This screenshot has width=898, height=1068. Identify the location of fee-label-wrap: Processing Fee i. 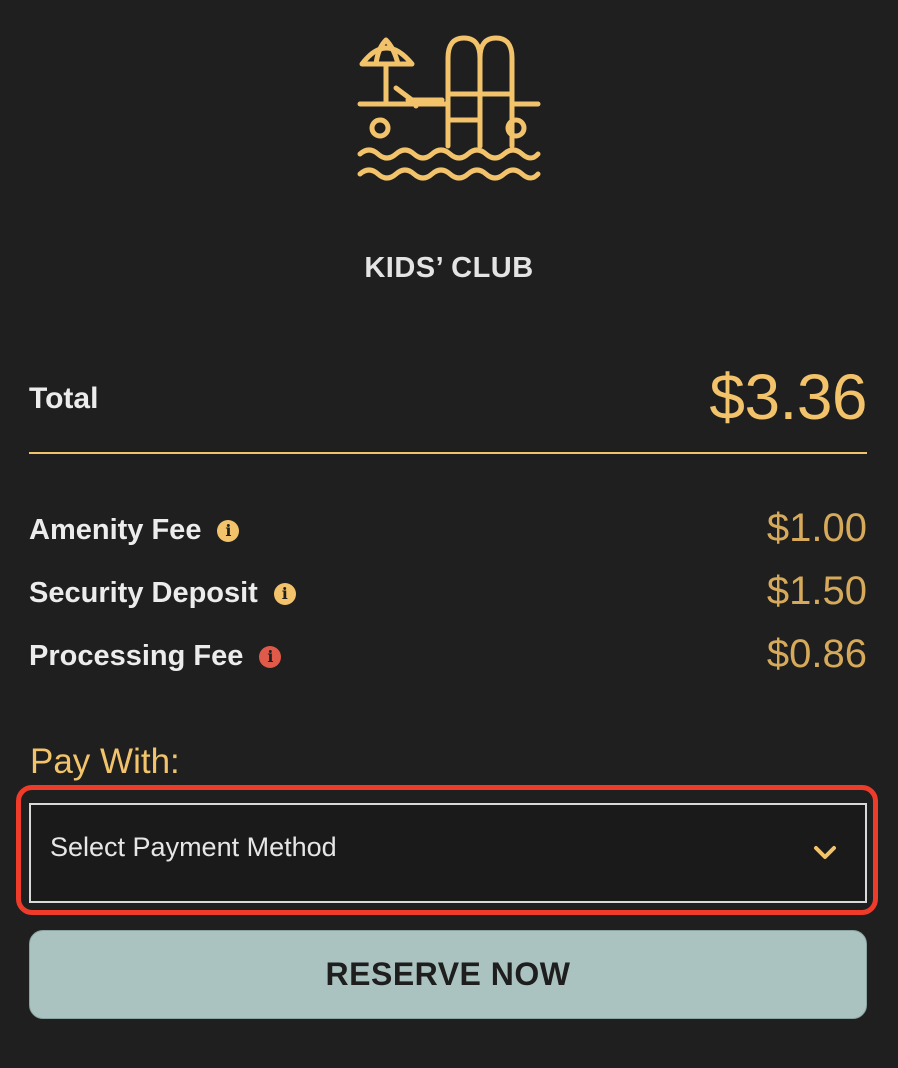
(155, 656).